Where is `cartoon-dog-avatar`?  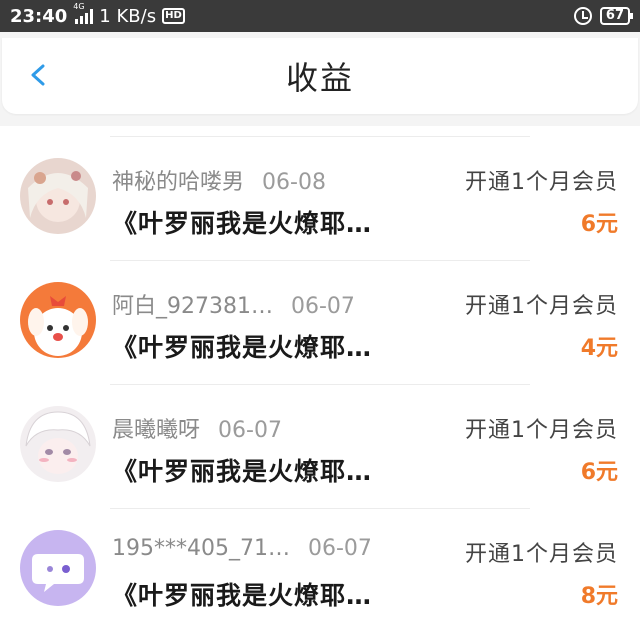
cartoon-dog-avatar is located at coordinates (58, 320).